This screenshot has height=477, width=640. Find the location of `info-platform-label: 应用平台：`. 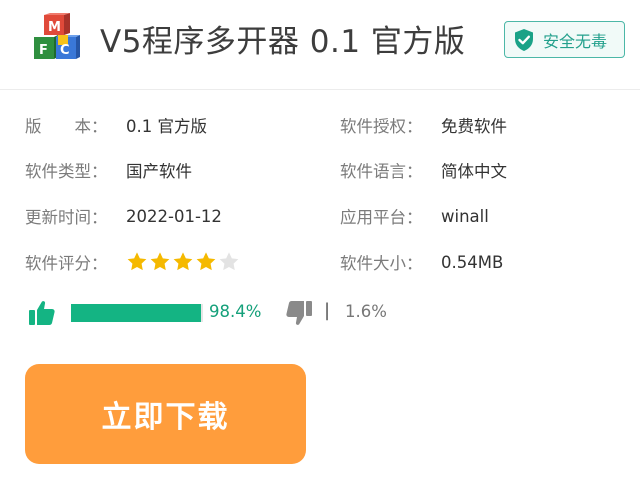

info-platform-label: 应用平台： is located at coordinates (381, 217).